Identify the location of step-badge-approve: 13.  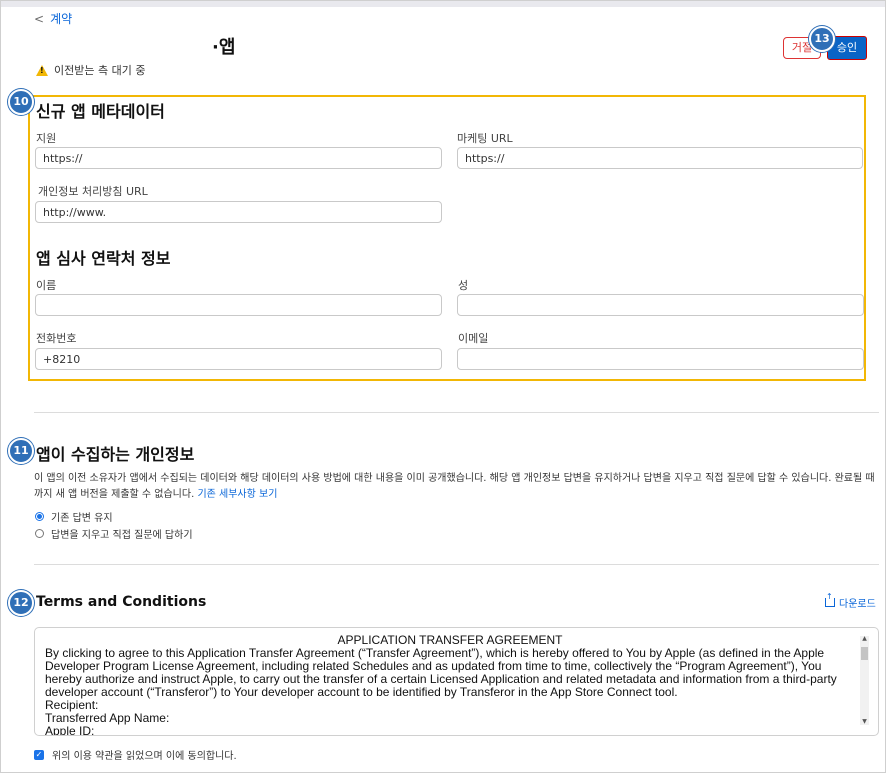
(822, 39).